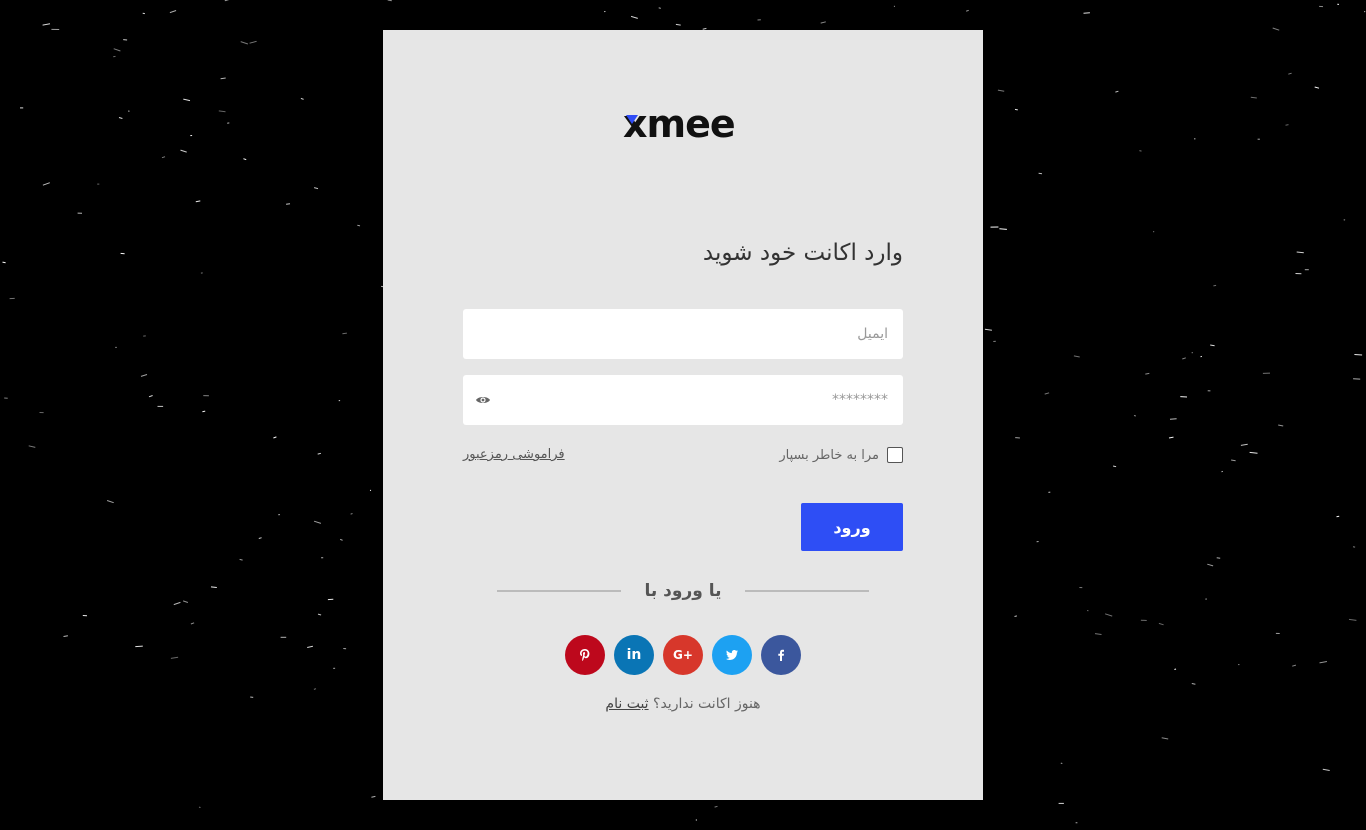 This screenshot has height=830, width=1366. Describe the element at coordinates (802, 253) in the screenshot. I see `page-title: وارد اکانت خود شوید` at that location.